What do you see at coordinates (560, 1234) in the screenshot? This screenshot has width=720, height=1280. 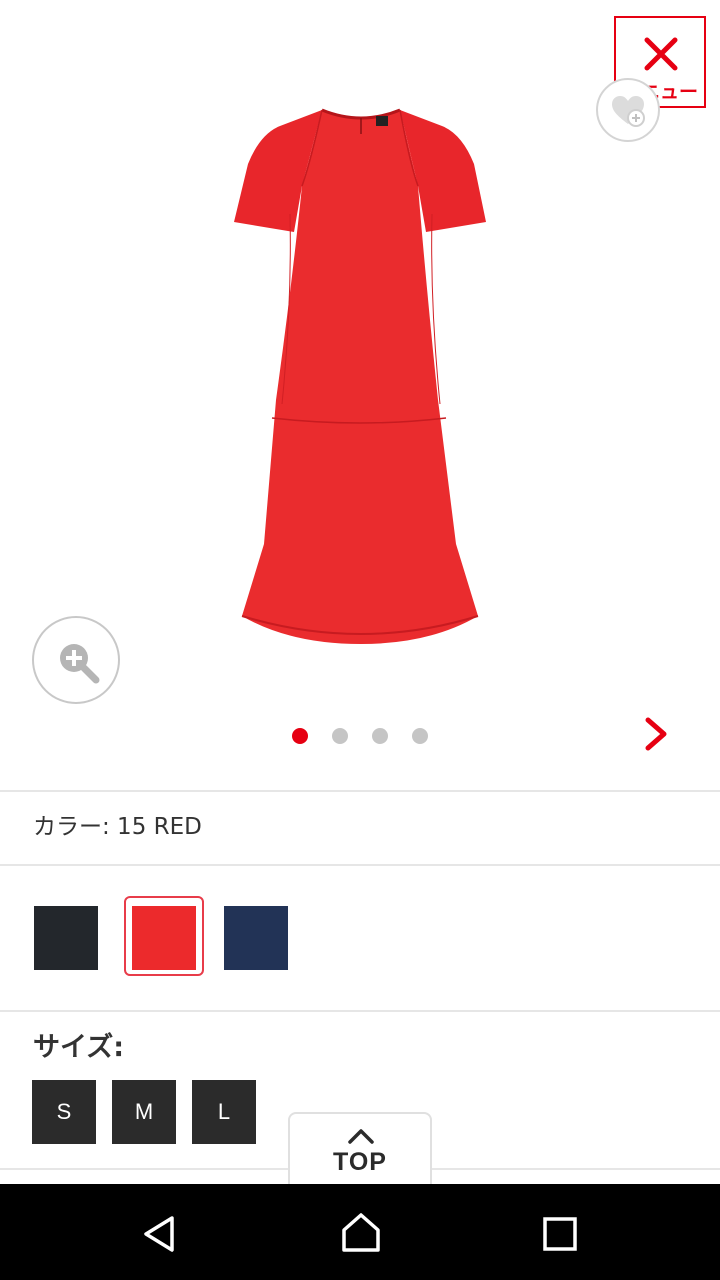 I see `recents-icon` at bounding box center [560, 1234].